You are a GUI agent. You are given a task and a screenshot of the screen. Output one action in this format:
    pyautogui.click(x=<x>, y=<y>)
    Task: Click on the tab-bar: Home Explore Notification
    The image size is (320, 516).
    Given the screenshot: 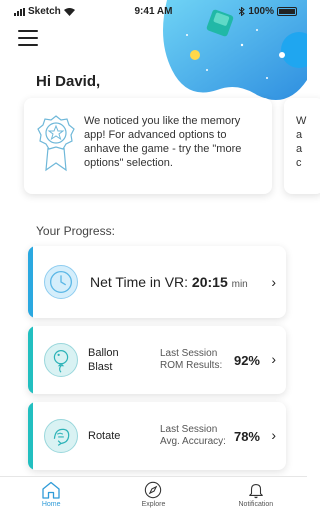 What is the action you would take?
    pyautogui.click(x=153, y=496)
    